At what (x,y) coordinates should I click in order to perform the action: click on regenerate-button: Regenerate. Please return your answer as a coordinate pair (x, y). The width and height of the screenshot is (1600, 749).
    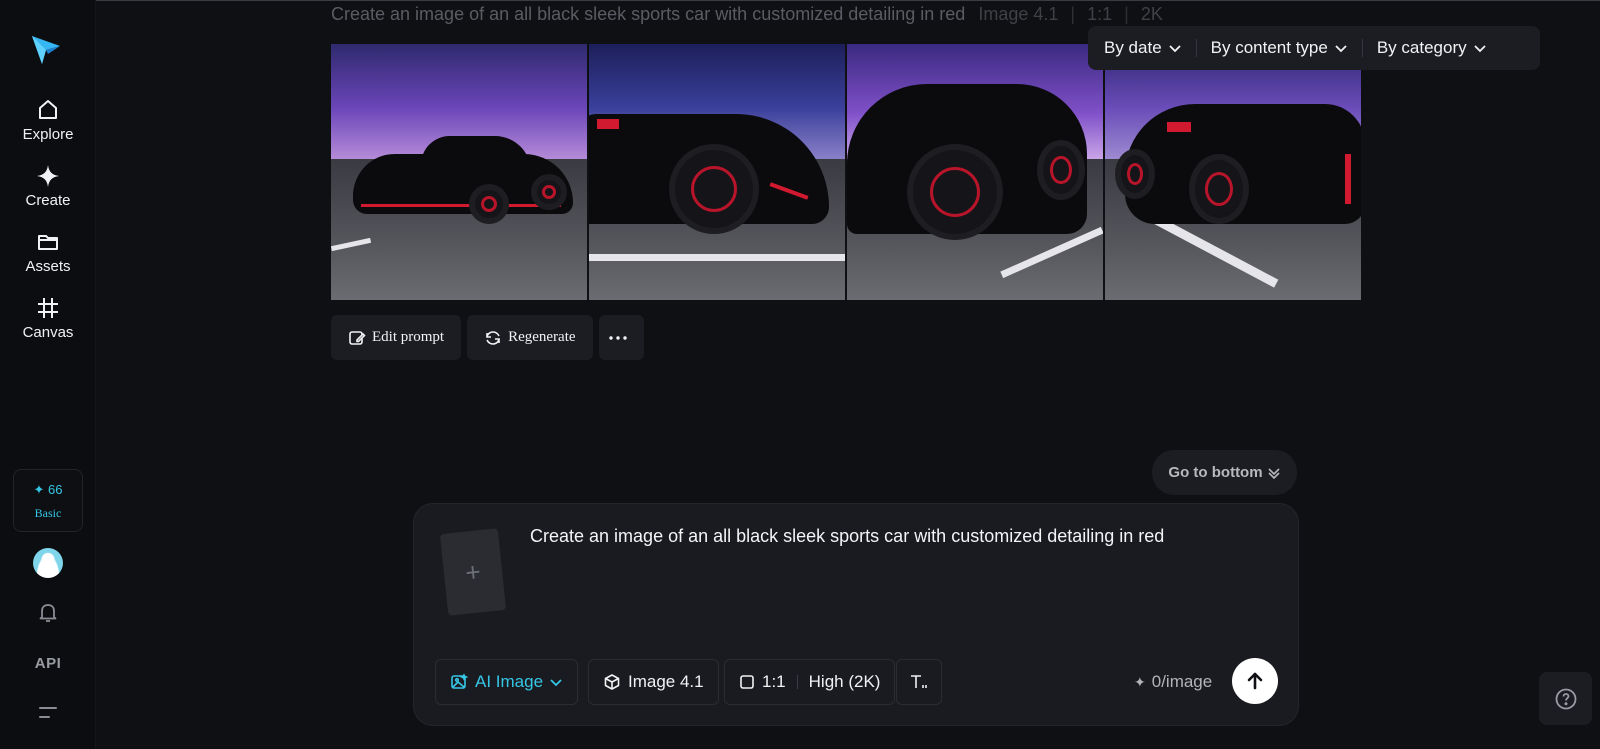
    Looking at the image, I should click on (530, 337).